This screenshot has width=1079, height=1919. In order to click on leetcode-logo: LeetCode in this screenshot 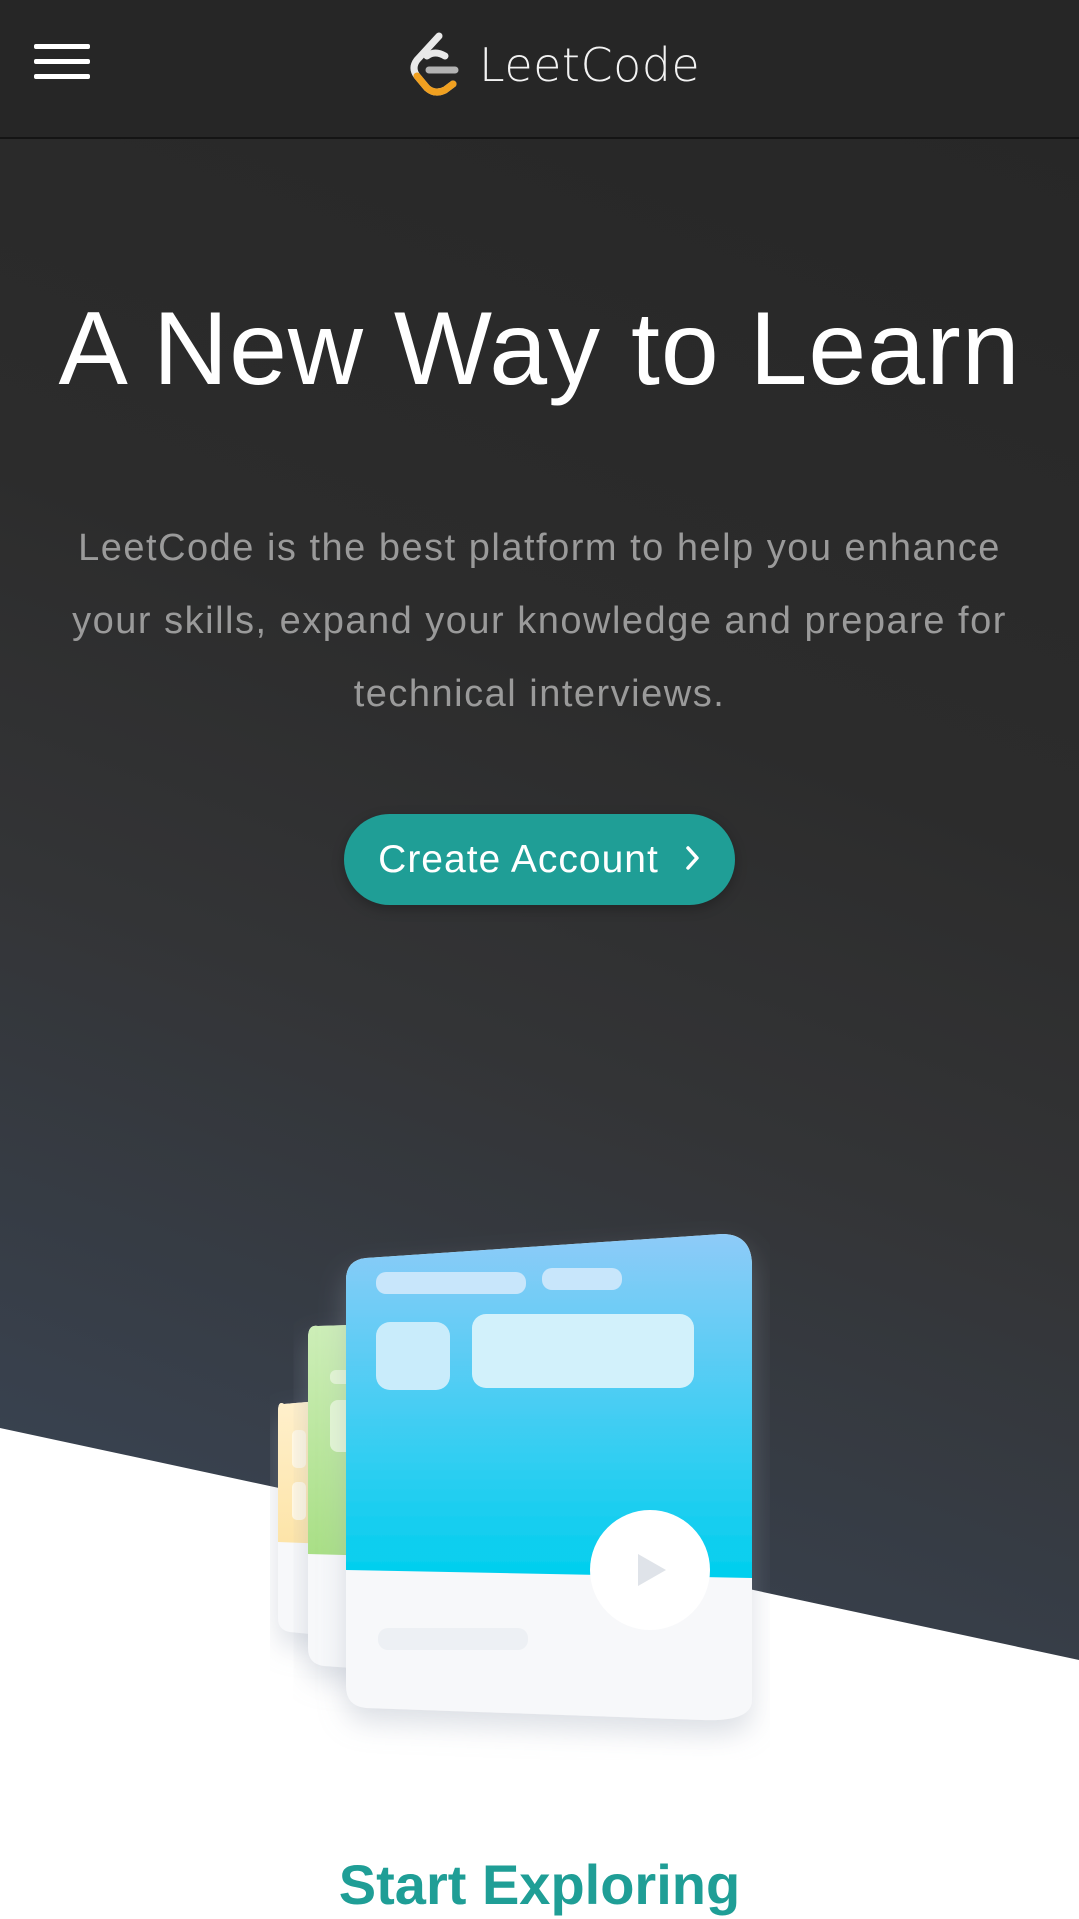, I will do `click(552, 65)`.